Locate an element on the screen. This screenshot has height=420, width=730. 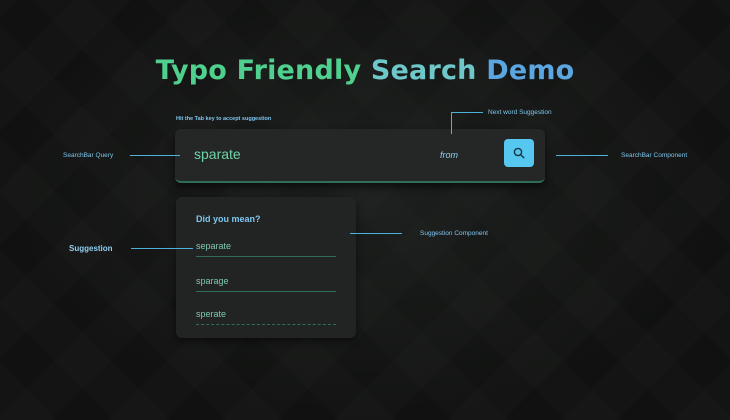
suggestion-item-label: separate is located at coordinates (214, 246).